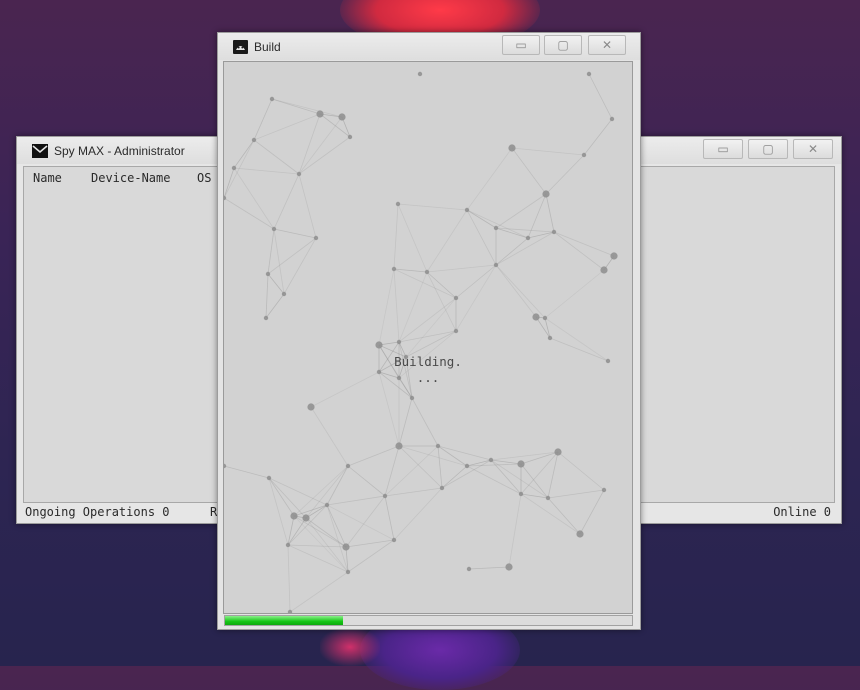 The image size is (860, 690). I want to click on column-header-os: OS, so click(204, 178).